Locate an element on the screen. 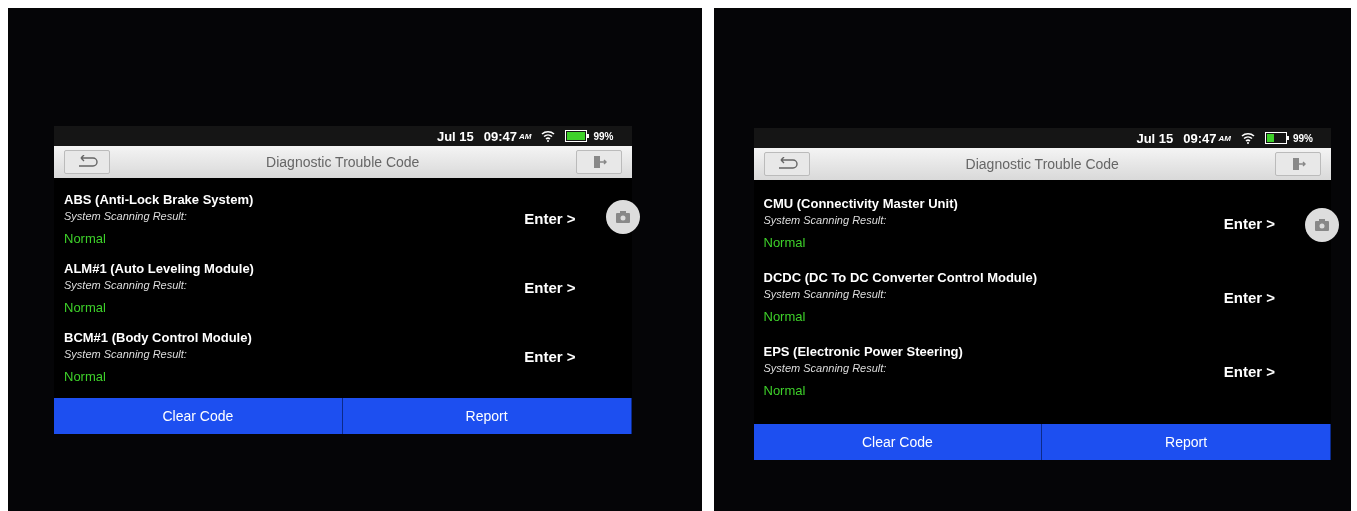 This screenshot has height=511, width=1357. system-name: ABS (Anti-Lock Brake System) is located at coordinates (159, 199).